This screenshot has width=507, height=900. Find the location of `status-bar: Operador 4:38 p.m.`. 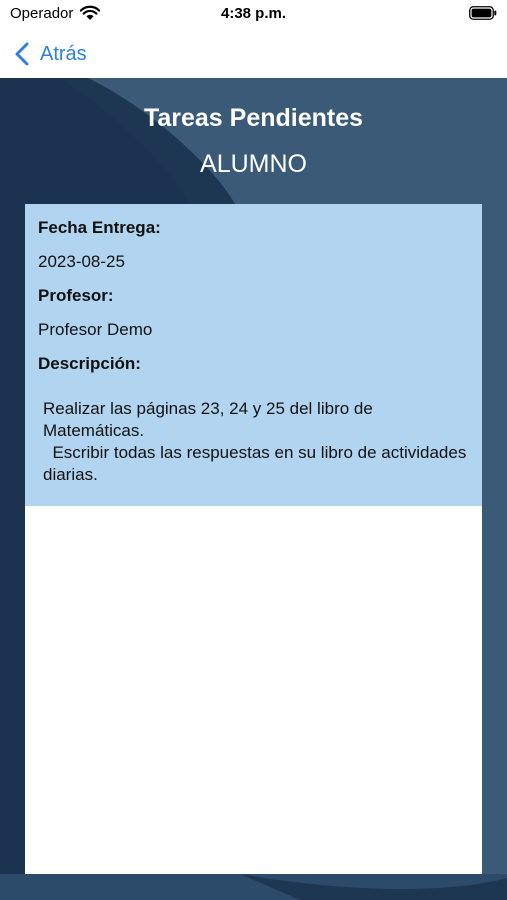

status-bar: Operador 4:38 p.m. is located at coordinates (253, 15).